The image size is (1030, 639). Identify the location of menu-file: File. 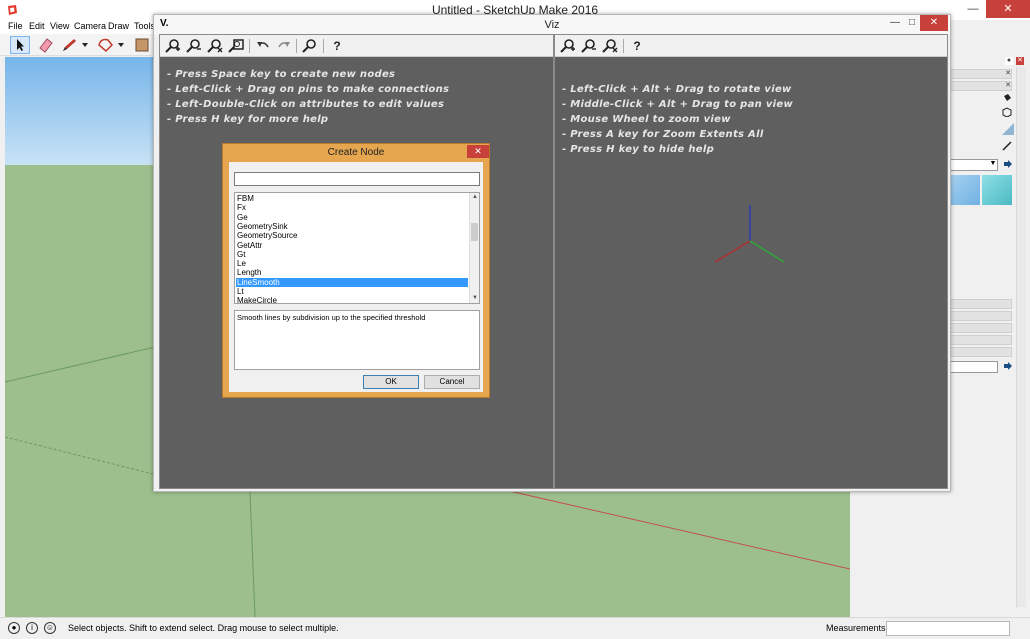
(15, 26).